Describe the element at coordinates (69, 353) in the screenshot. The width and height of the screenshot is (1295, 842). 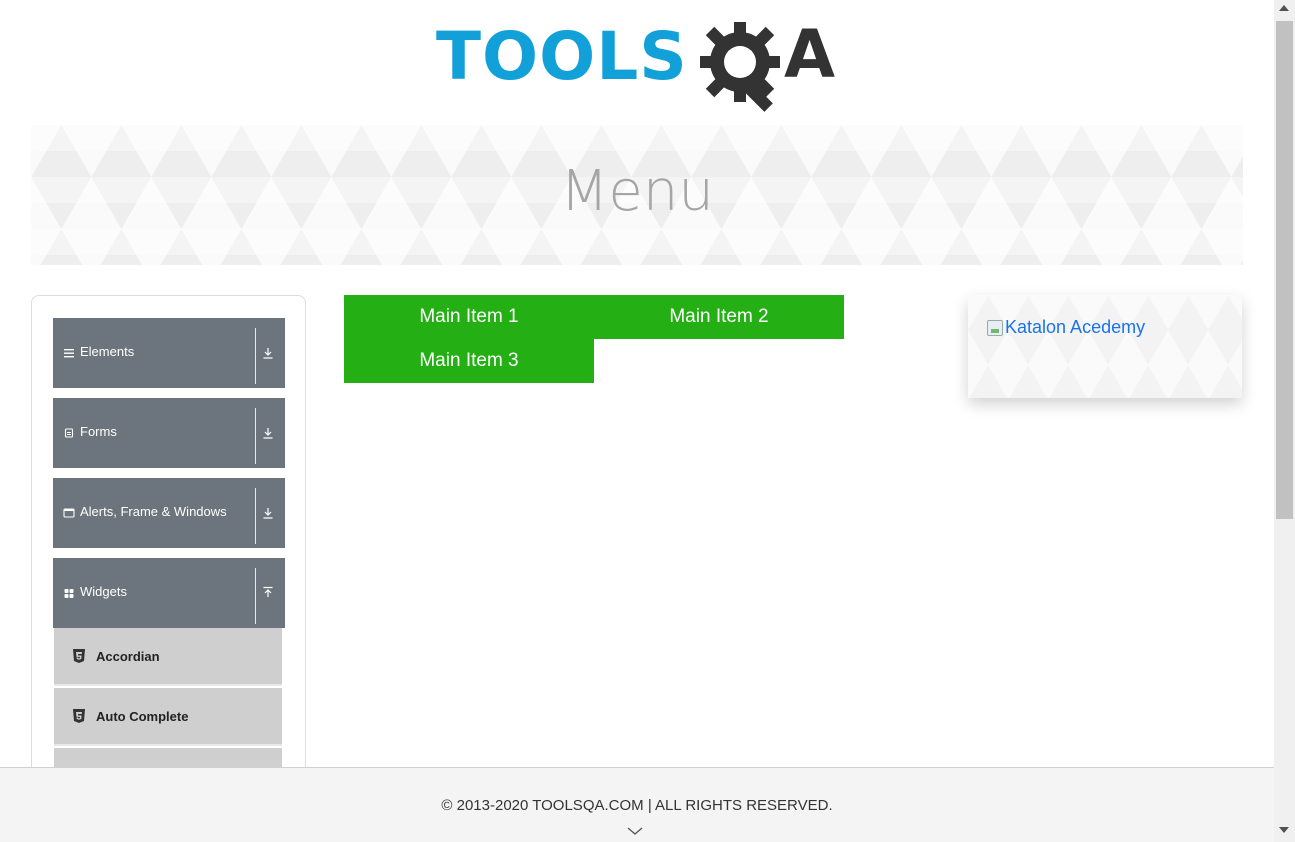
I see `hamburger-icon` at that location.